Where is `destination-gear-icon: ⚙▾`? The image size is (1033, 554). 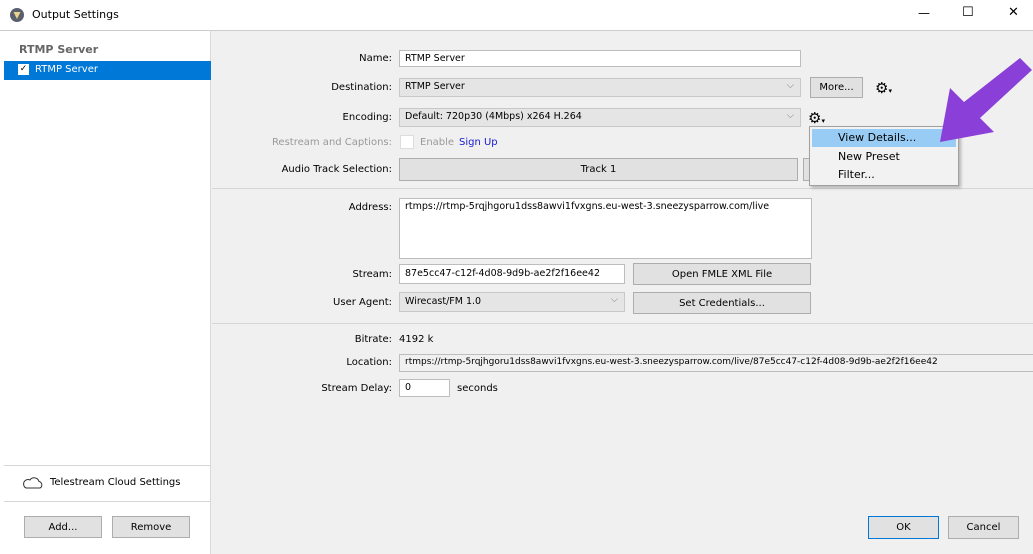 destination-gear-icon: ⚙▾ is located at coordinates (883, 90).